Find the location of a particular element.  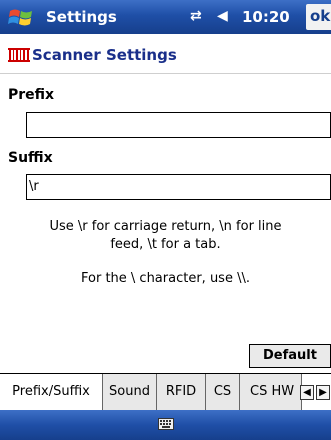

help-line-2: feed, \t for a tab. is located at coordinates (165, 244).